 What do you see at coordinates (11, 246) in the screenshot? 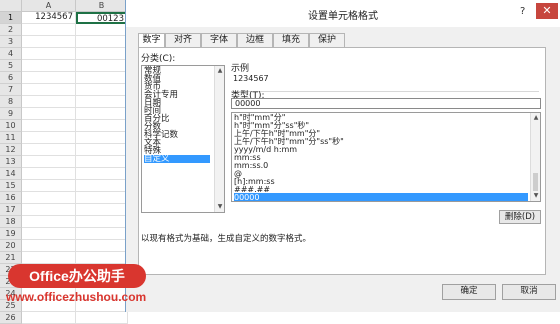
I see `row-header: 20` at bounding box center [11, 246].